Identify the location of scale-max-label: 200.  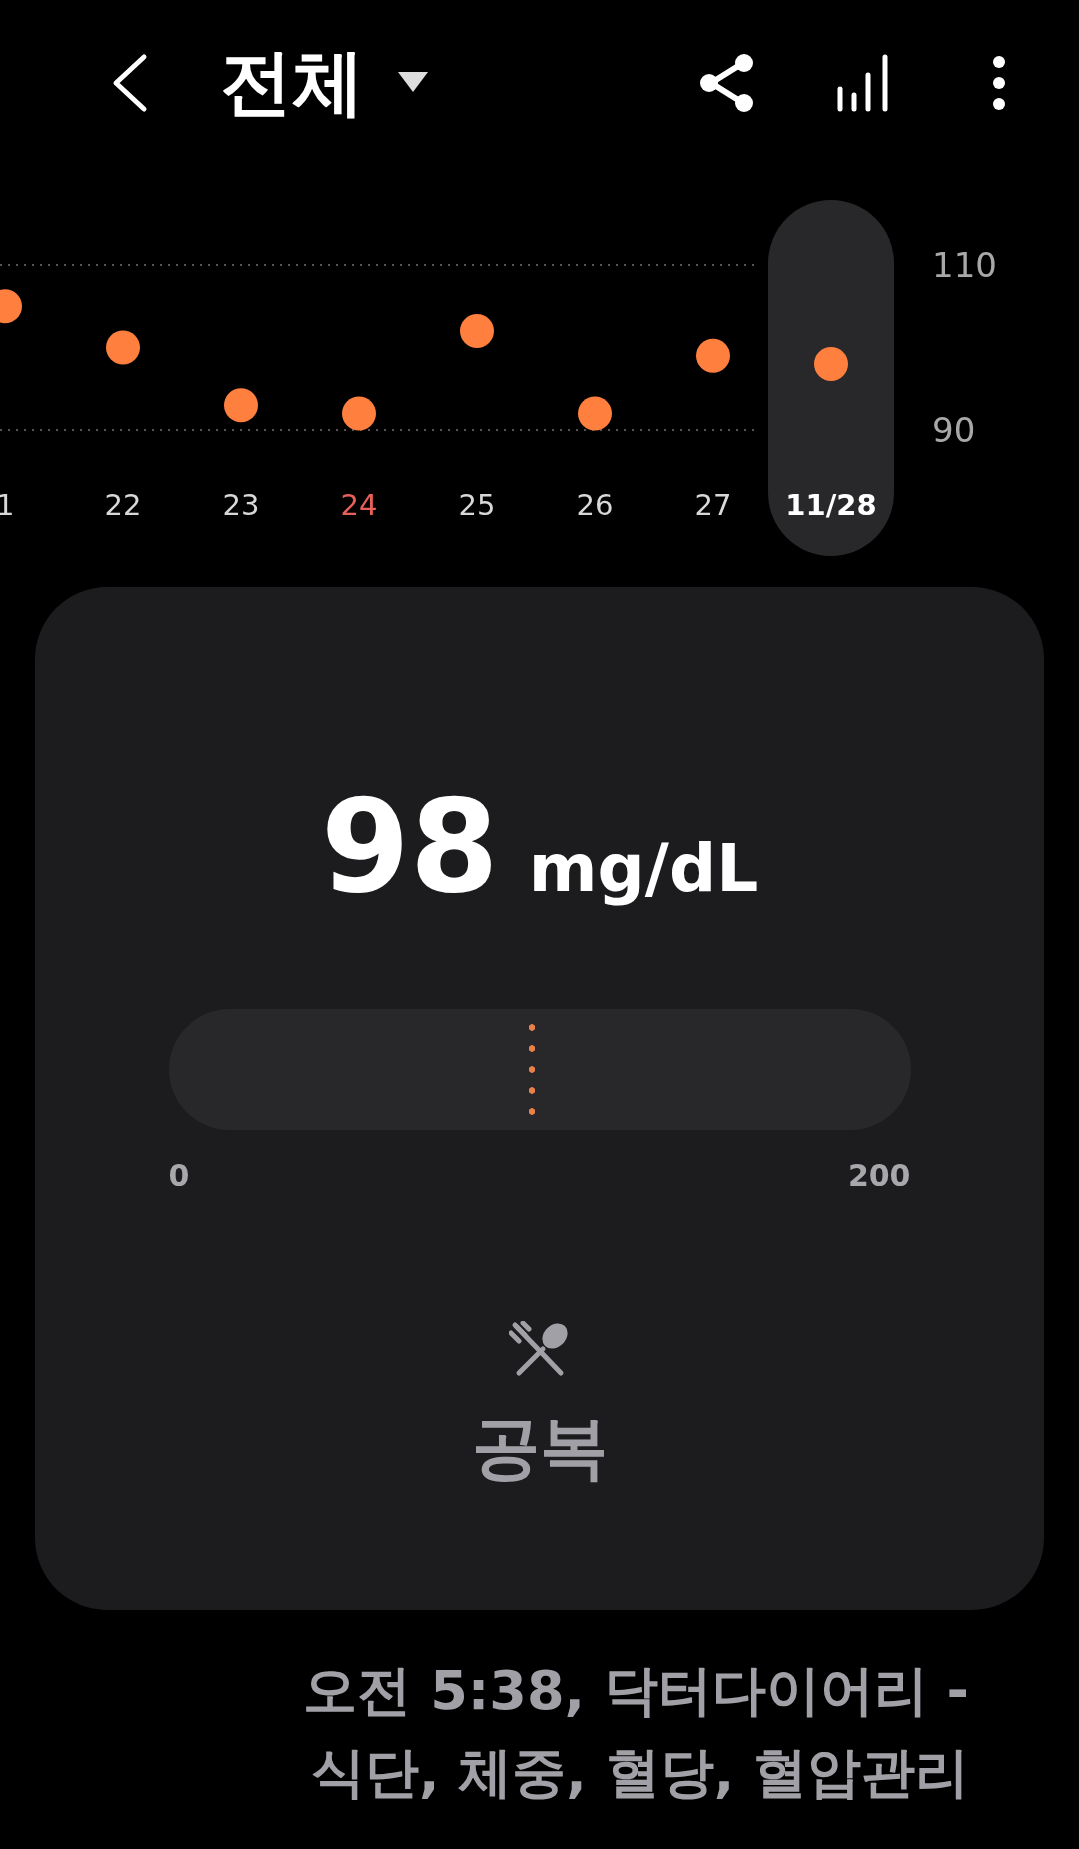
(879, 1175).